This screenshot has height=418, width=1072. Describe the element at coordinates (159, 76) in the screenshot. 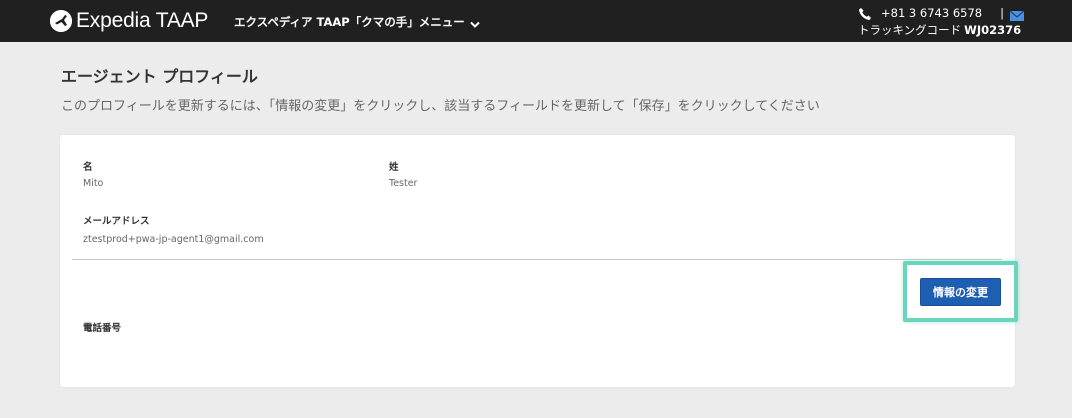

I see `page-title: エージェント プロフィール` at that location.